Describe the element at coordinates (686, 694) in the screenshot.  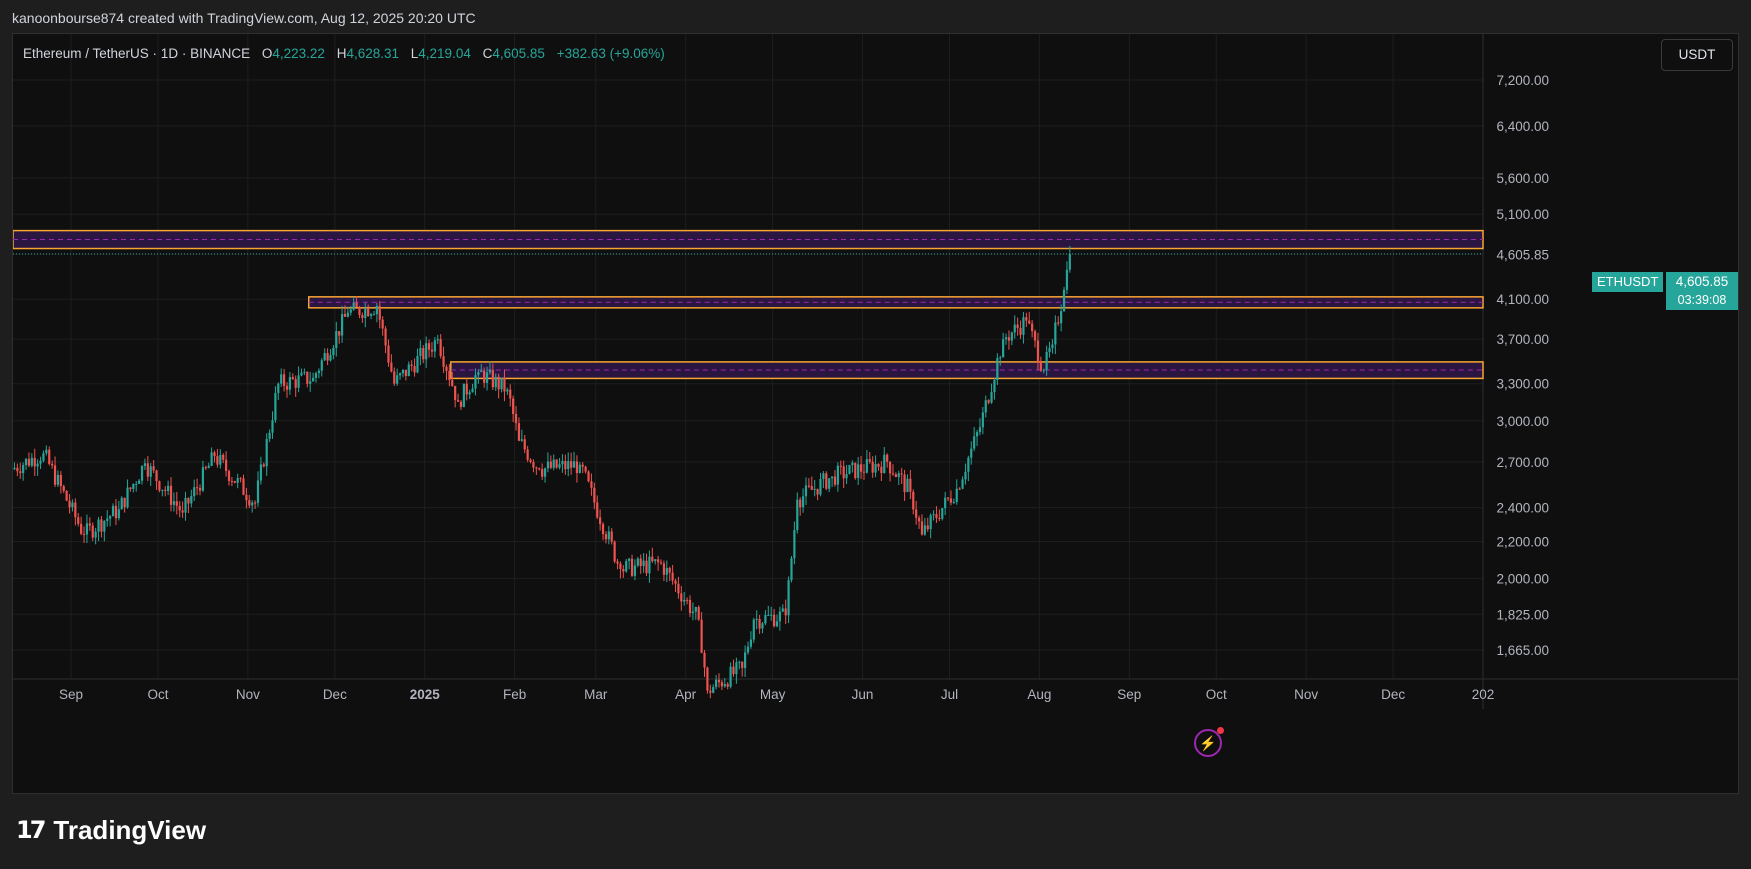
I see `x-tick-label: Apr` at that location.